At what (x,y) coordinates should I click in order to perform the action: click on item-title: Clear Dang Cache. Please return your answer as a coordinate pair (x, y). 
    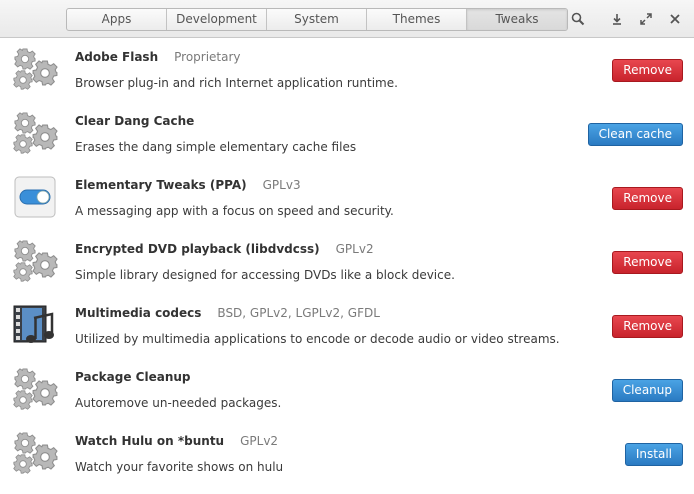
    Looking at the image, I should click on (134, 121).